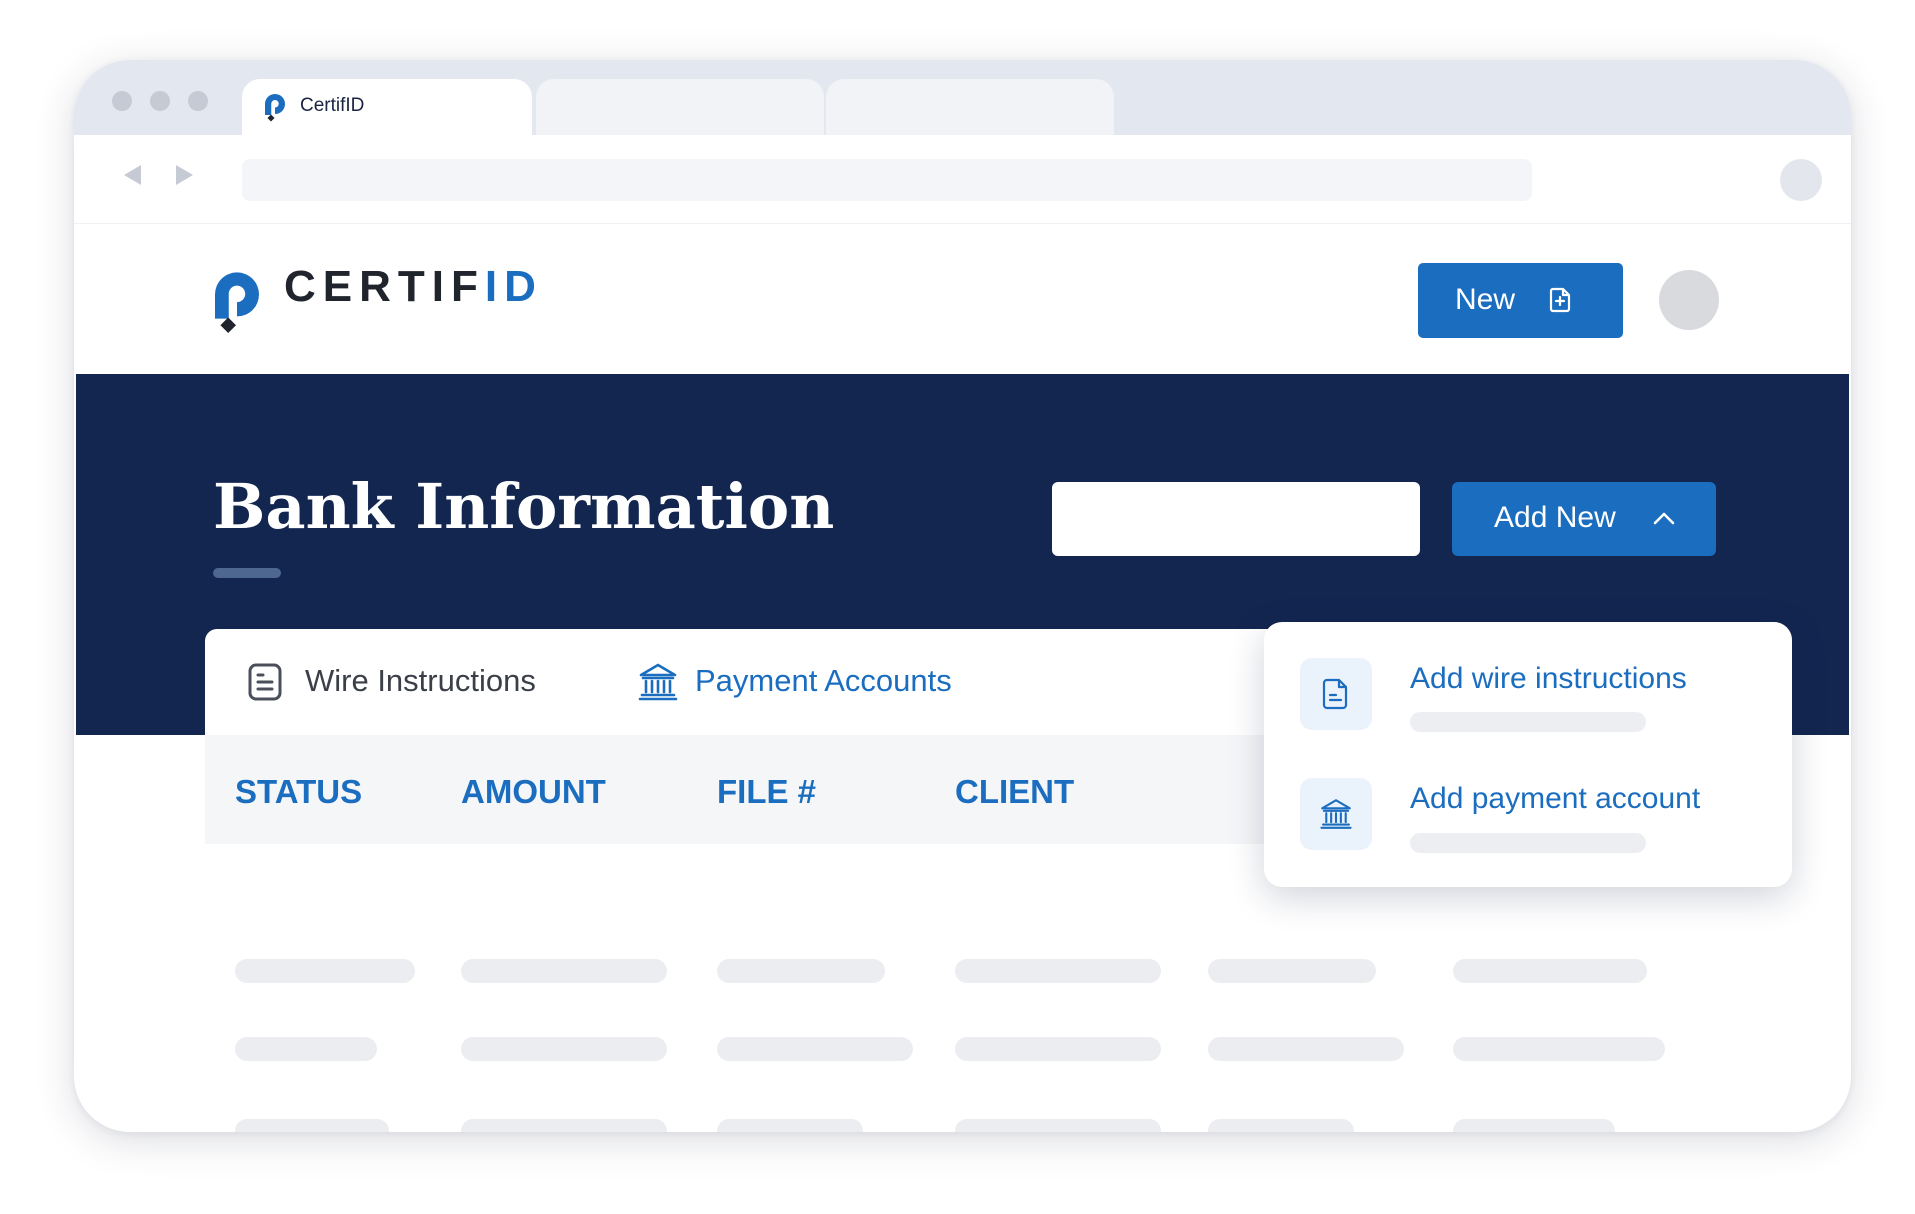 Image resolution: width=1915 pixels, height=1214 pixels. What do you see at coordinates (1555, 798) in the screenshot?
I see `menu-item-label: Add payment account` at bounding box center [1555, 798].